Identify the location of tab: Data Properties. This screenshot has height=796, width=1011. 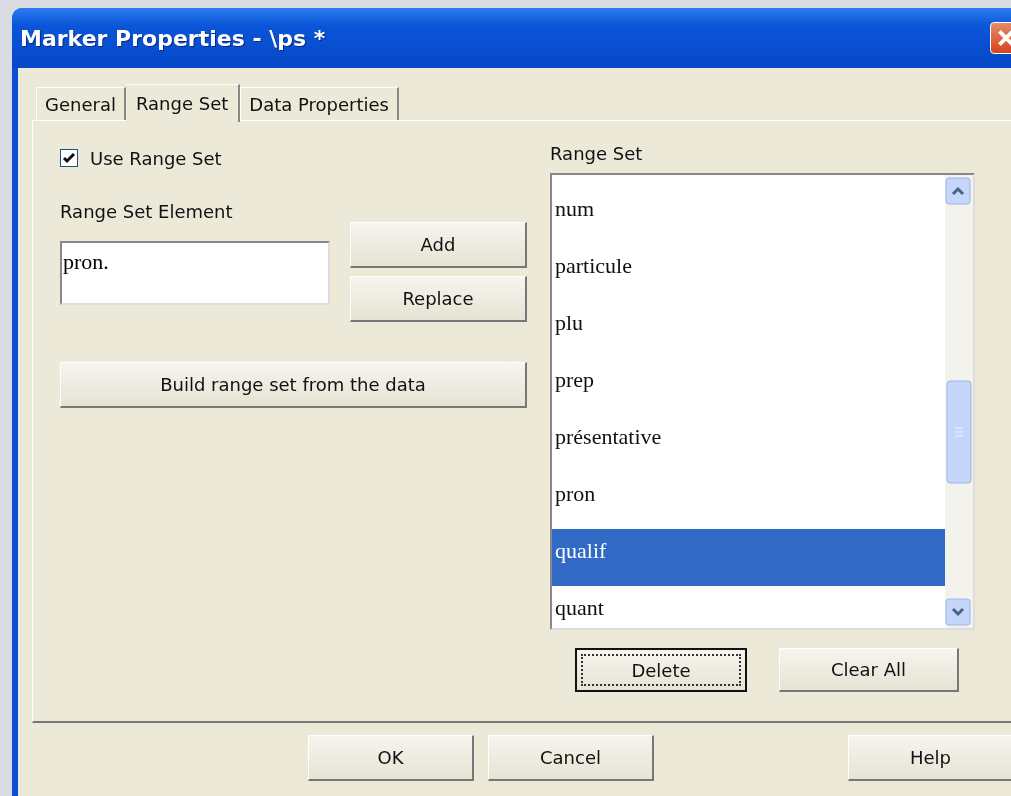
(319, 103).